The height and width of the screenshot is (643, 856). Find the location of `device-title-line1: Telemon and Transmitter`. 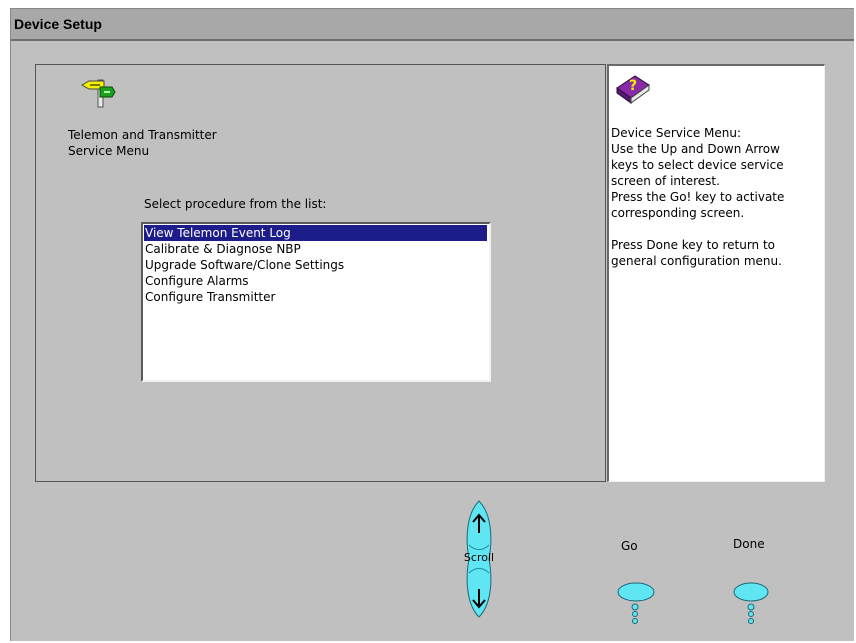

device-title-line1: Telemon and Transmitter is located at coordinates (142, 135).